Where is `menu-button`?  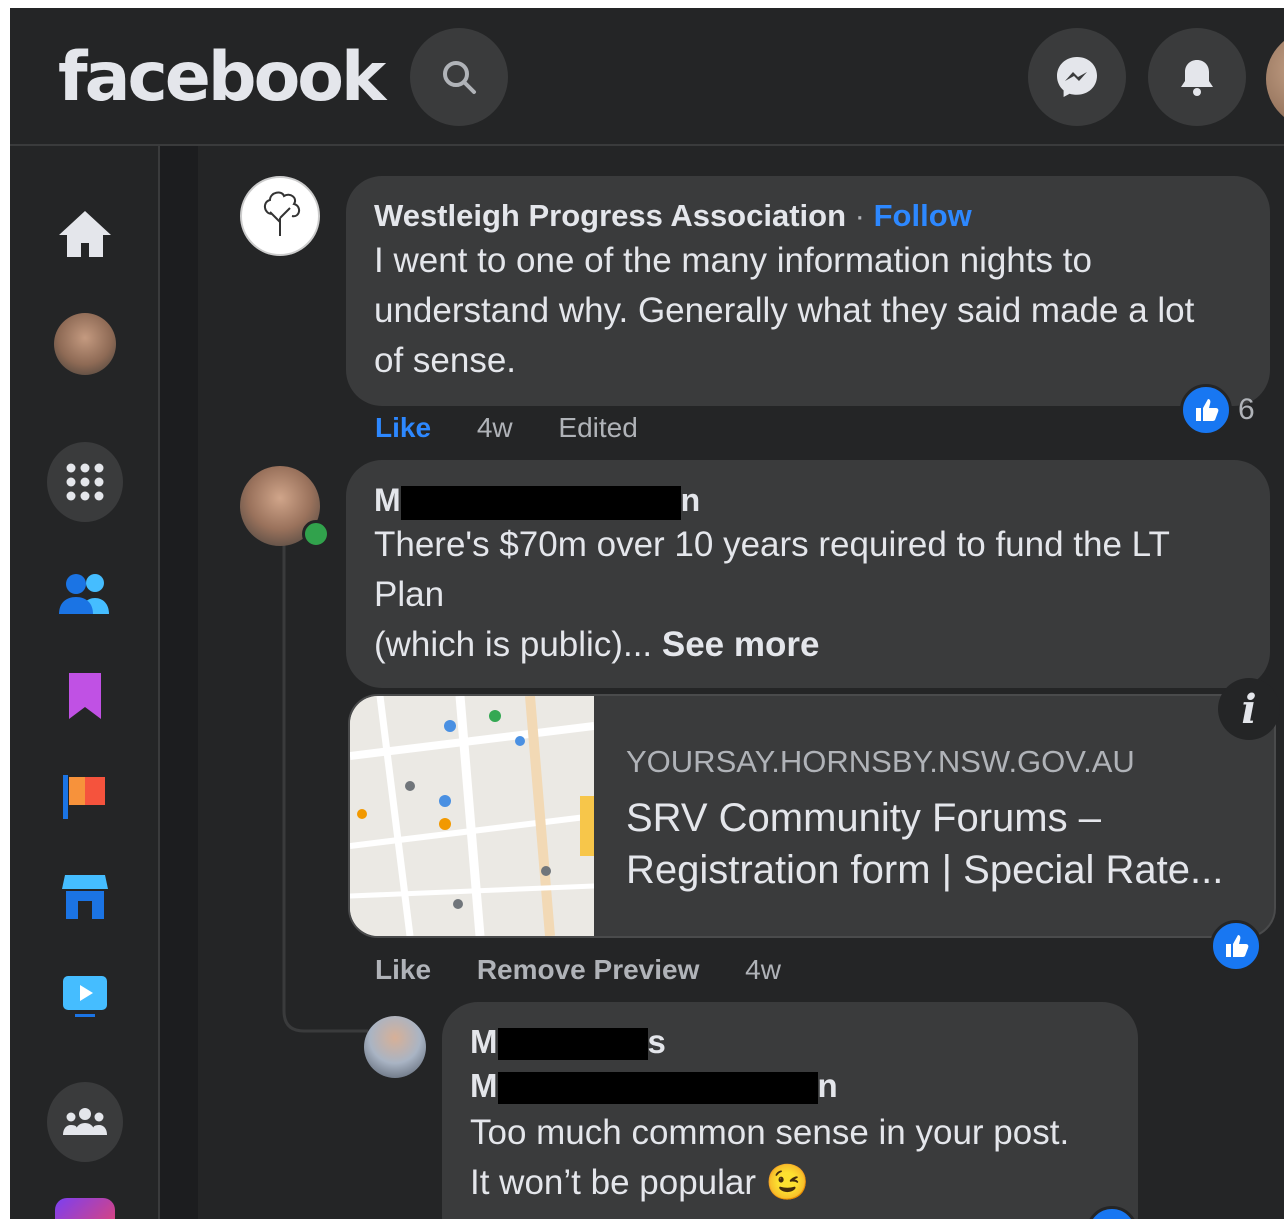 menu-button is located at coordinates (85, 482).